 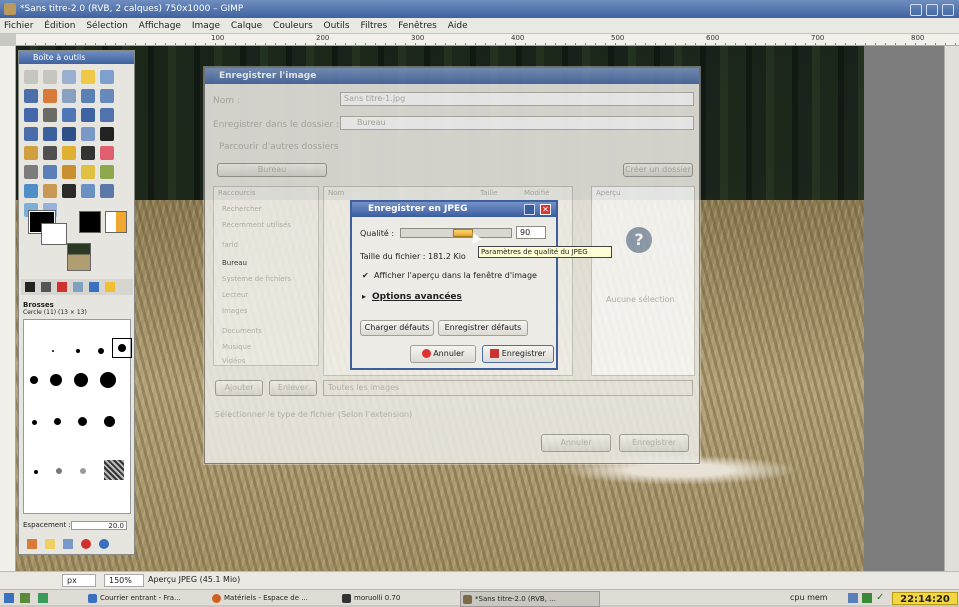 I want to click on jpeg-cancel-button: Annuler, so click(x=443, y=354).